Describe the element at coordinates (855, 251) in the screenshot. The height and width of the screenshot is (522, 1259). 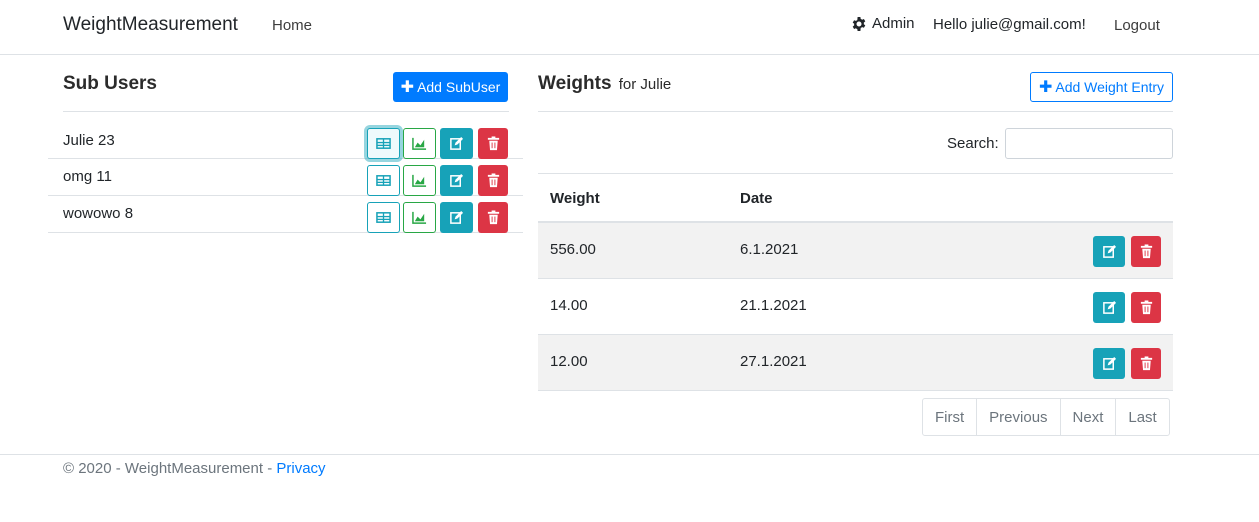
I see `table-row: 556.00 6.1.2021` at that location.